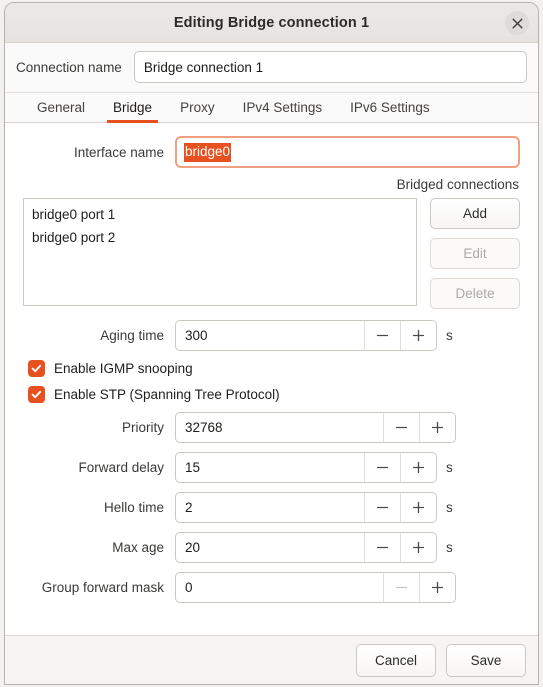 Image resolution: width=543 pixels, height=687 pixels. What do you see at coordinates (418, 547) in the screenshot?
I see `max-age-plus-button` at bounding box center [418, 547].